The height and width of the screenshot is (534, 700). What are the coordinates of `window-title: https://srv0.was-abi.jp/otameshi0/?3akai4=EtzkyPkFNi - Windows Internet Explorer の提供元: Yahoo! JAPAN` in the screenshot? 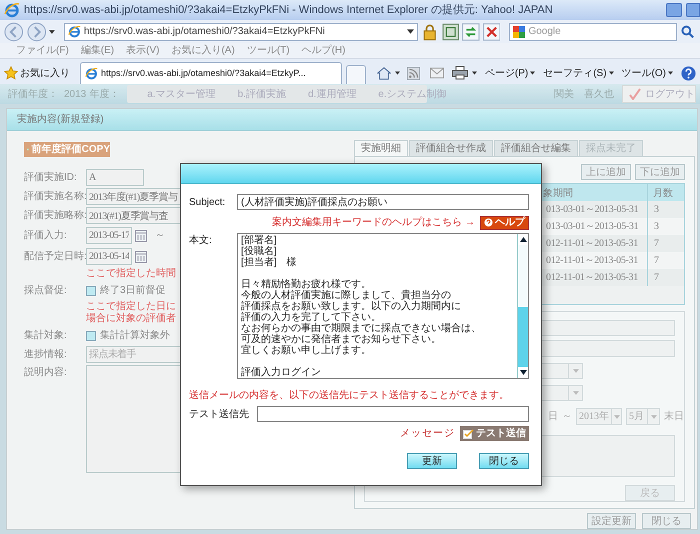 It's located at (289, 10).